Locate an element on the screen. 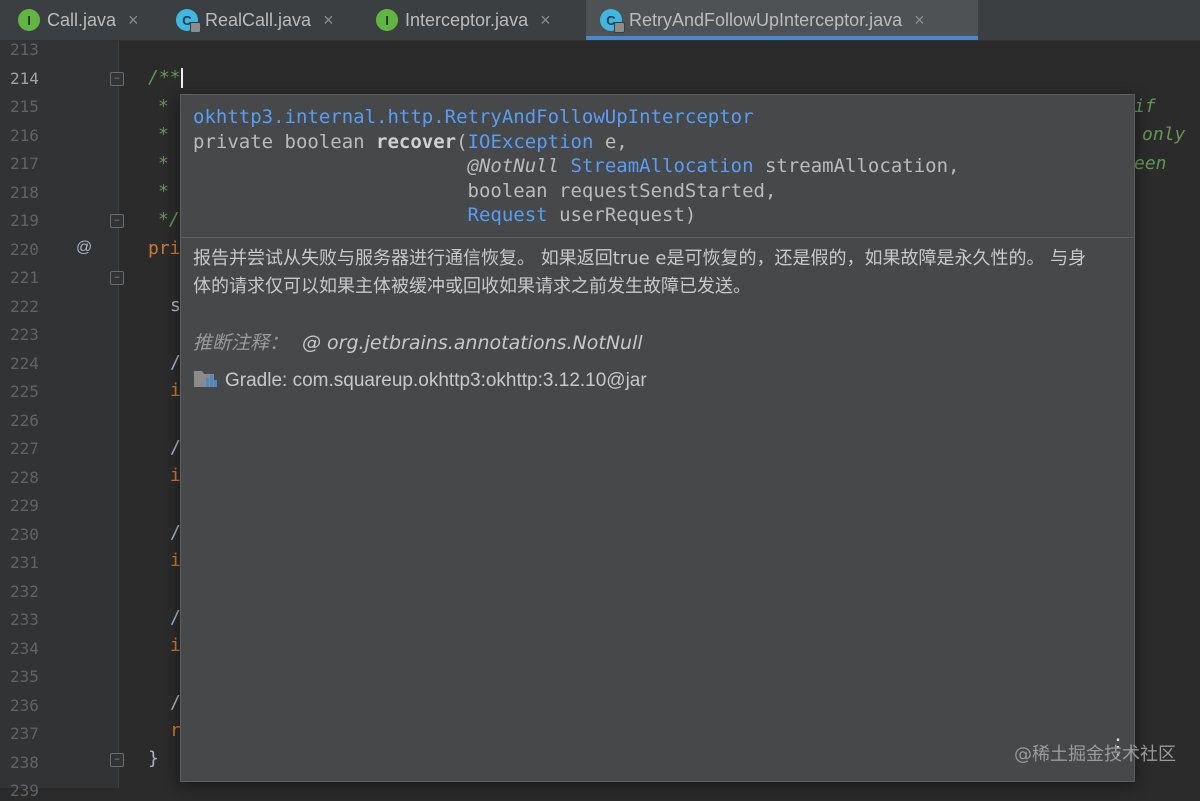 The height and width of the screenshot is (801, 1200). line-number: 216 is located at coordinates (24, 135).